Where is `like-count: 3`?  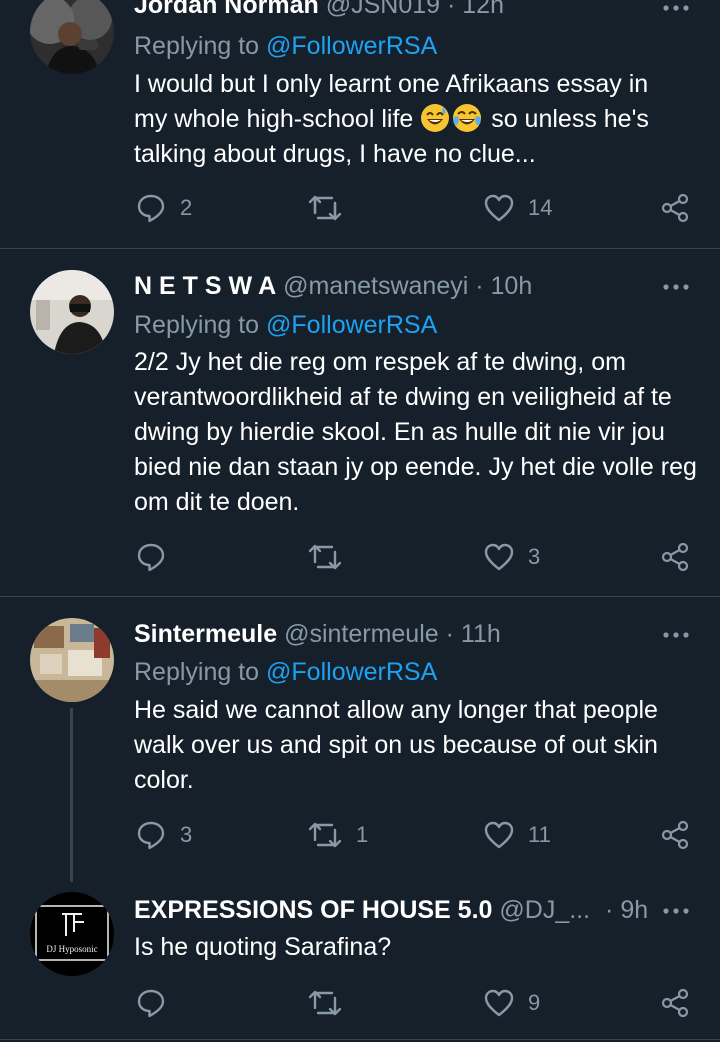
like-count: 3 is located at coordinates (534, 556).